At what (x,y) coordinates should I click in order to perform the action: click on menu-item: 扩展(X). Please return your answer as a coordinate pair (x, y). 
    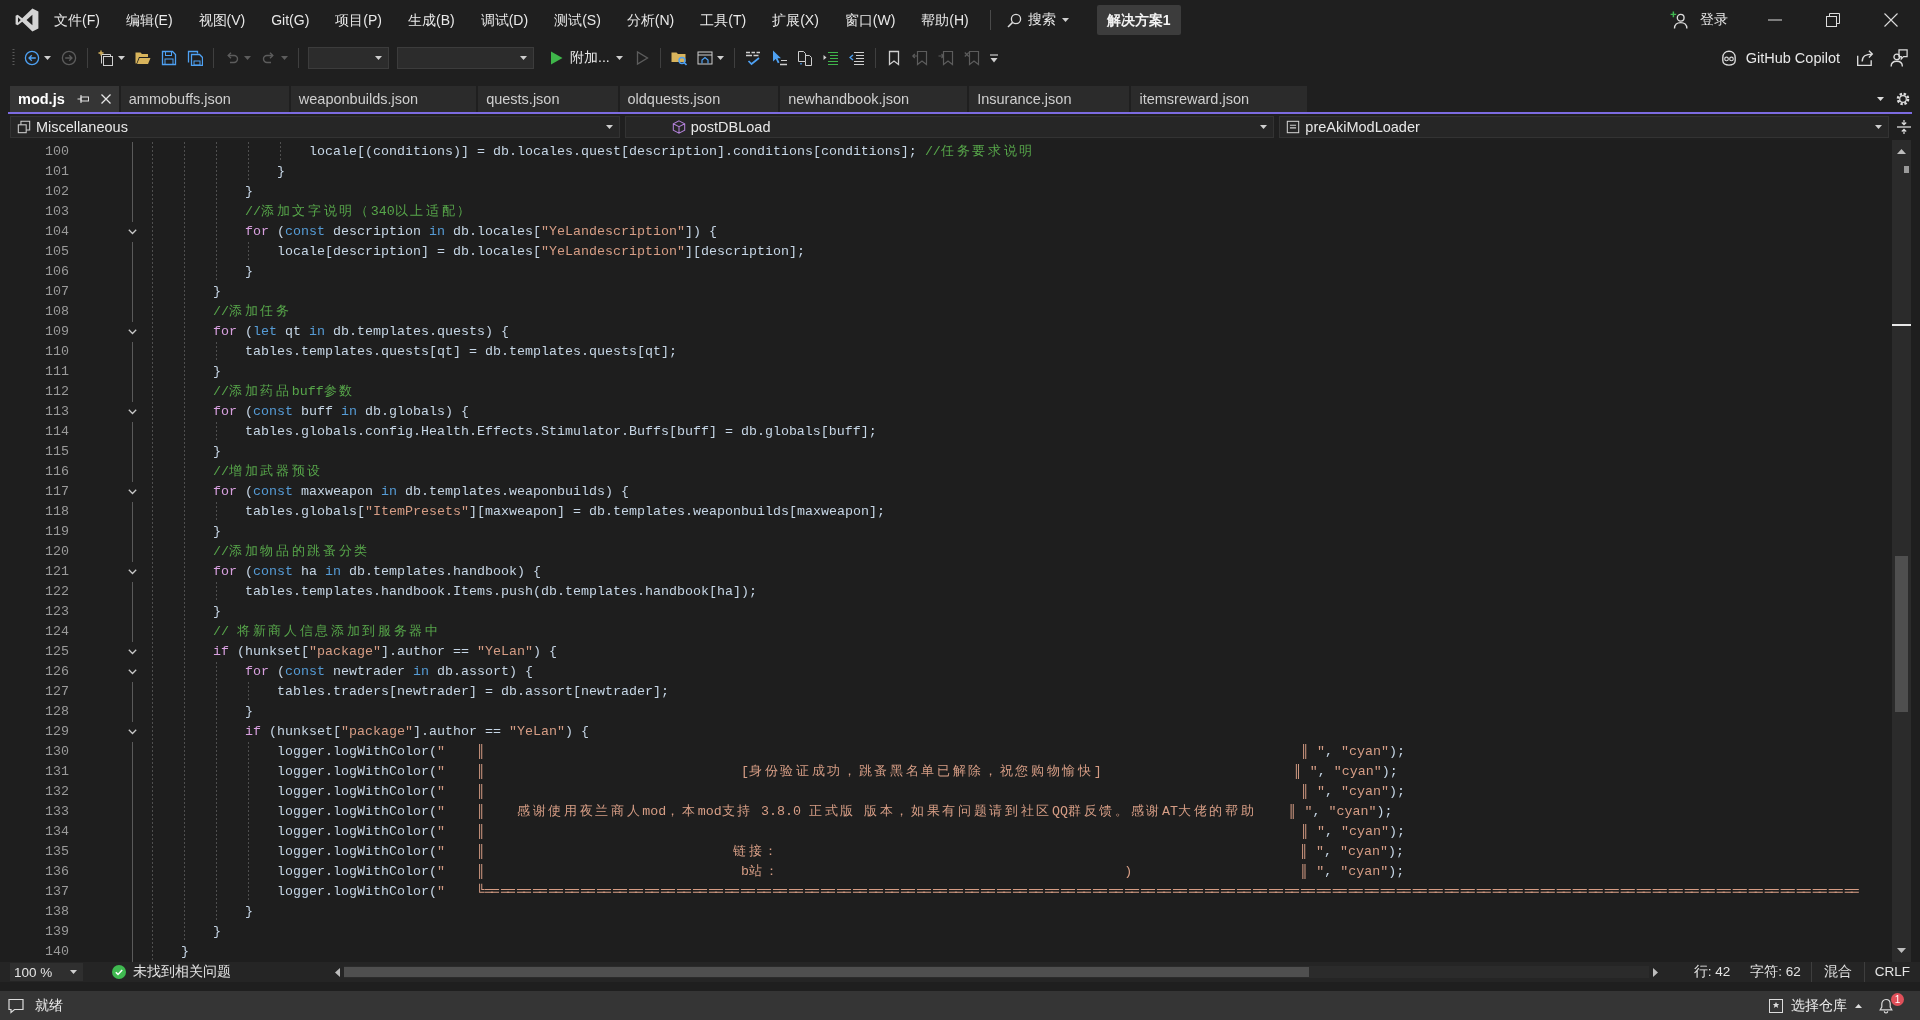
    Looking at the image, I should click on (795, 20).